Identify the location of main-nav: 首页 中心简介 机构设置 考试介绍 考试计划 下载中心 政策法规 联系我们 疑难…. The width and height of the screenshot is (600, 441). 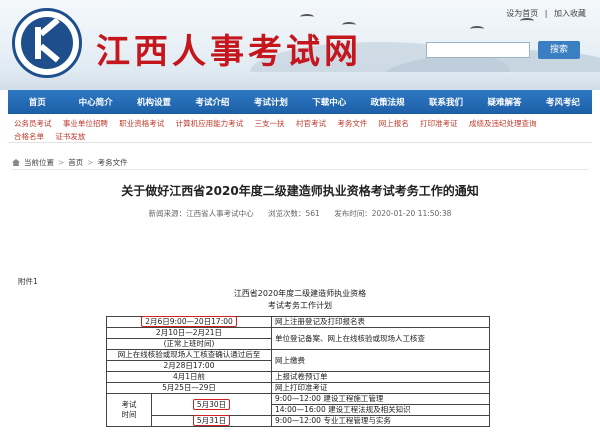
(300, 102).